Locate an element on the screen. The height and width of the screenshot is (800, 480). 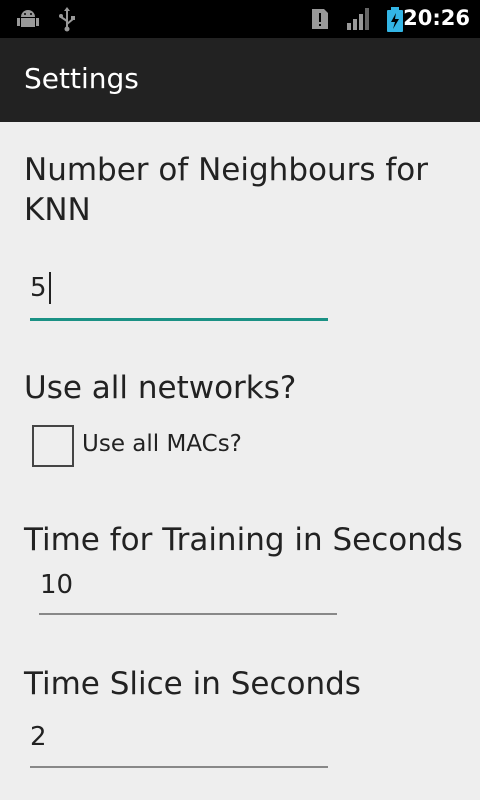
knn-input-underline is located at coordinates (179, 319).